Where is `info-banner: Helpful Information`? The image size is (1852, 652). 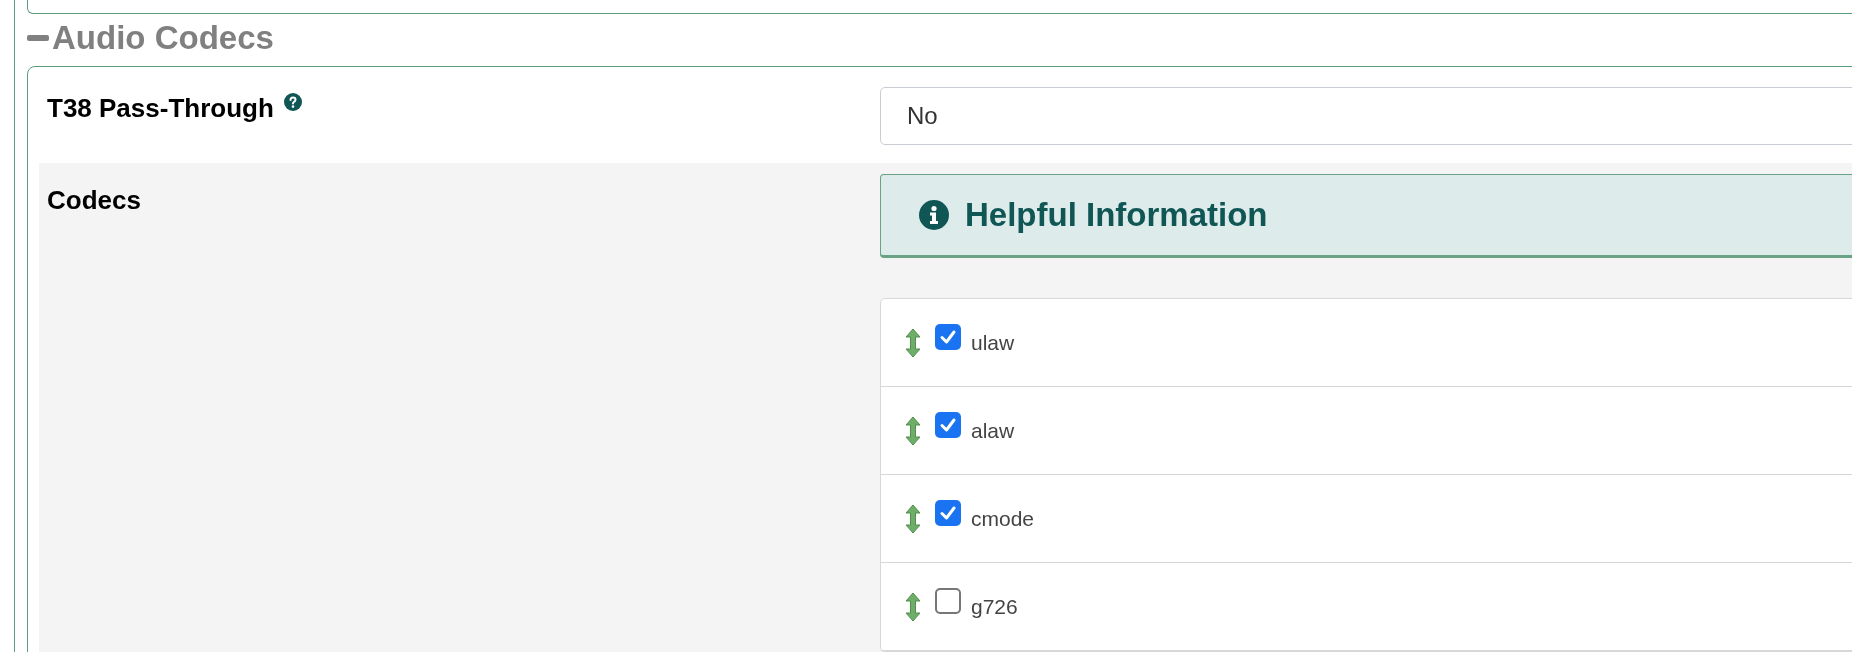 info-banner: Helpful Information is located at coordinates (1366, 216).